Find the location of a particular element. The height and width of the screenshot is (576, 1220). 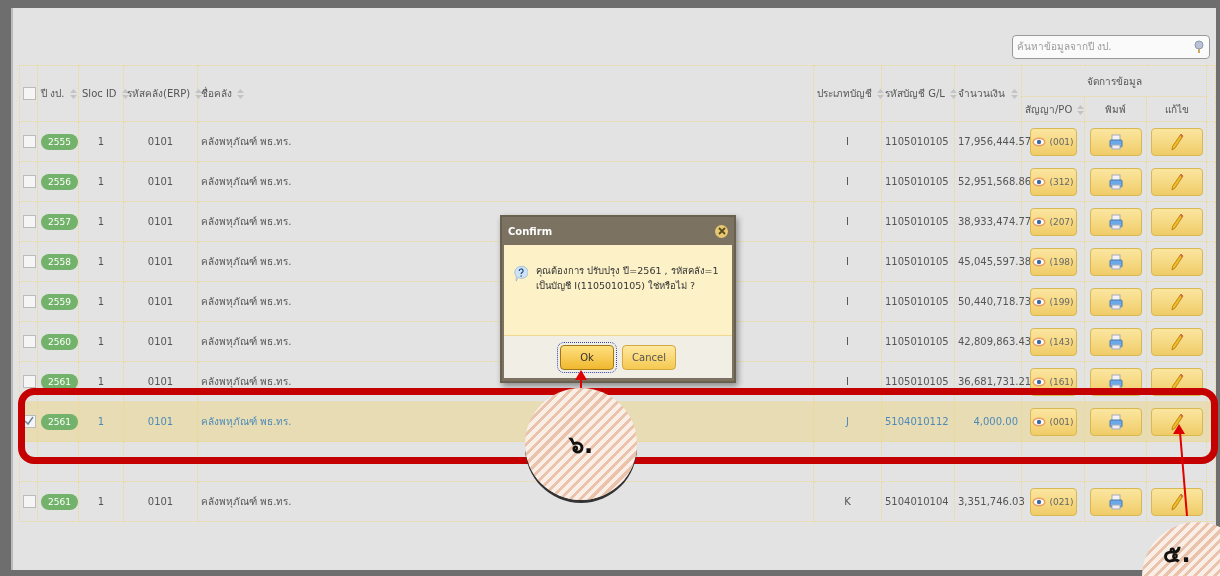

contract-button: (143) is located at coordinates (1053, 341).